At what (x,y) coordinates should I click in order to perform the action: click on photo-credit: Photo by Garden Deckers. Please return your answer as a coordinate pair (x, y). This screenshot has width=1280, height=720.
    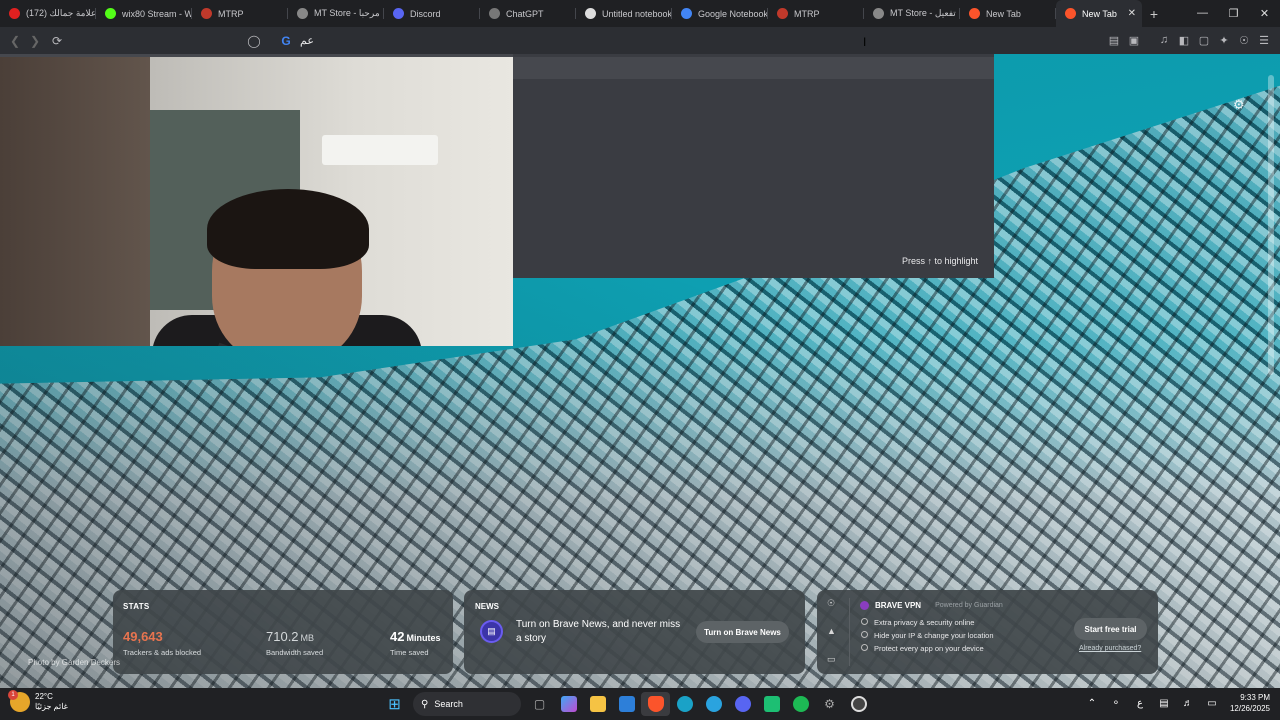
    Looking at the image, I should click on (74, 662).